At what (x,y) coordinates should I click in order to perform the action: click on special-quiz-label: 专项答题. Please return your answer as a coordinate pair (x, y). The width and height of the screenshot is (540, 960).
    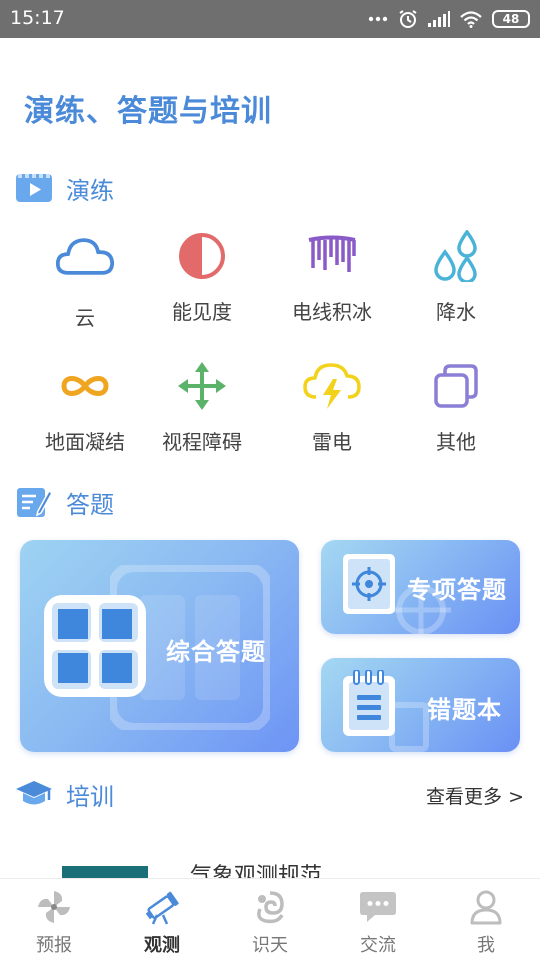
    Looking at the image, I should click on (457, 590).